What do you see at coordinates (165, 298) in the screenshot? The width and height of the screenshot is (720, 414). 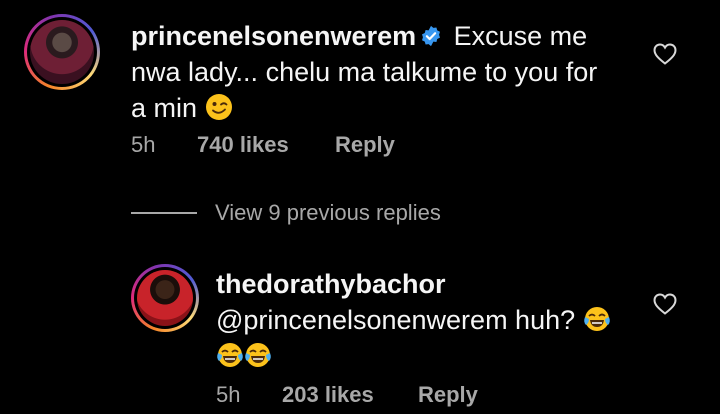 I see `avatar-thedorathybachor` at bounding box center [165, 298].